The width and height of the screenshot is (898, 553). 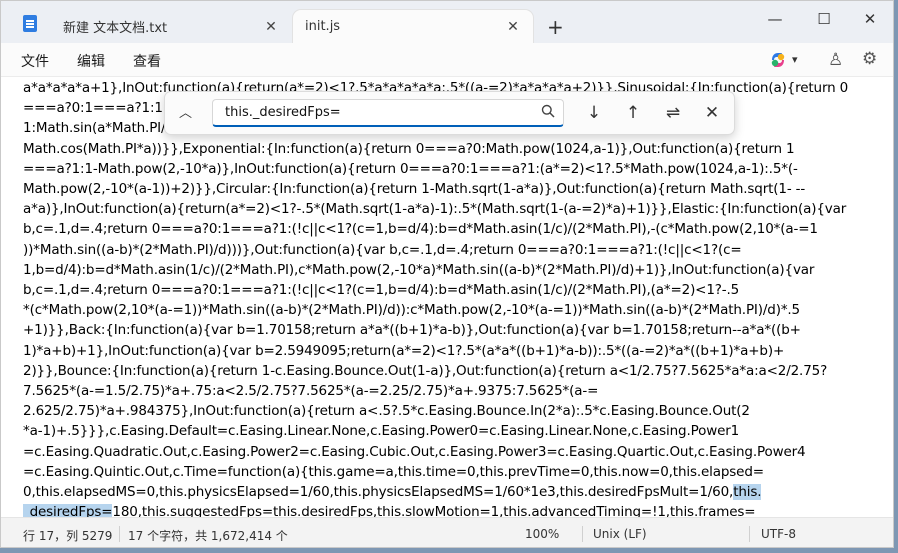 I want to click on line-ending: Unix (LF), so click(x=620, y=534).